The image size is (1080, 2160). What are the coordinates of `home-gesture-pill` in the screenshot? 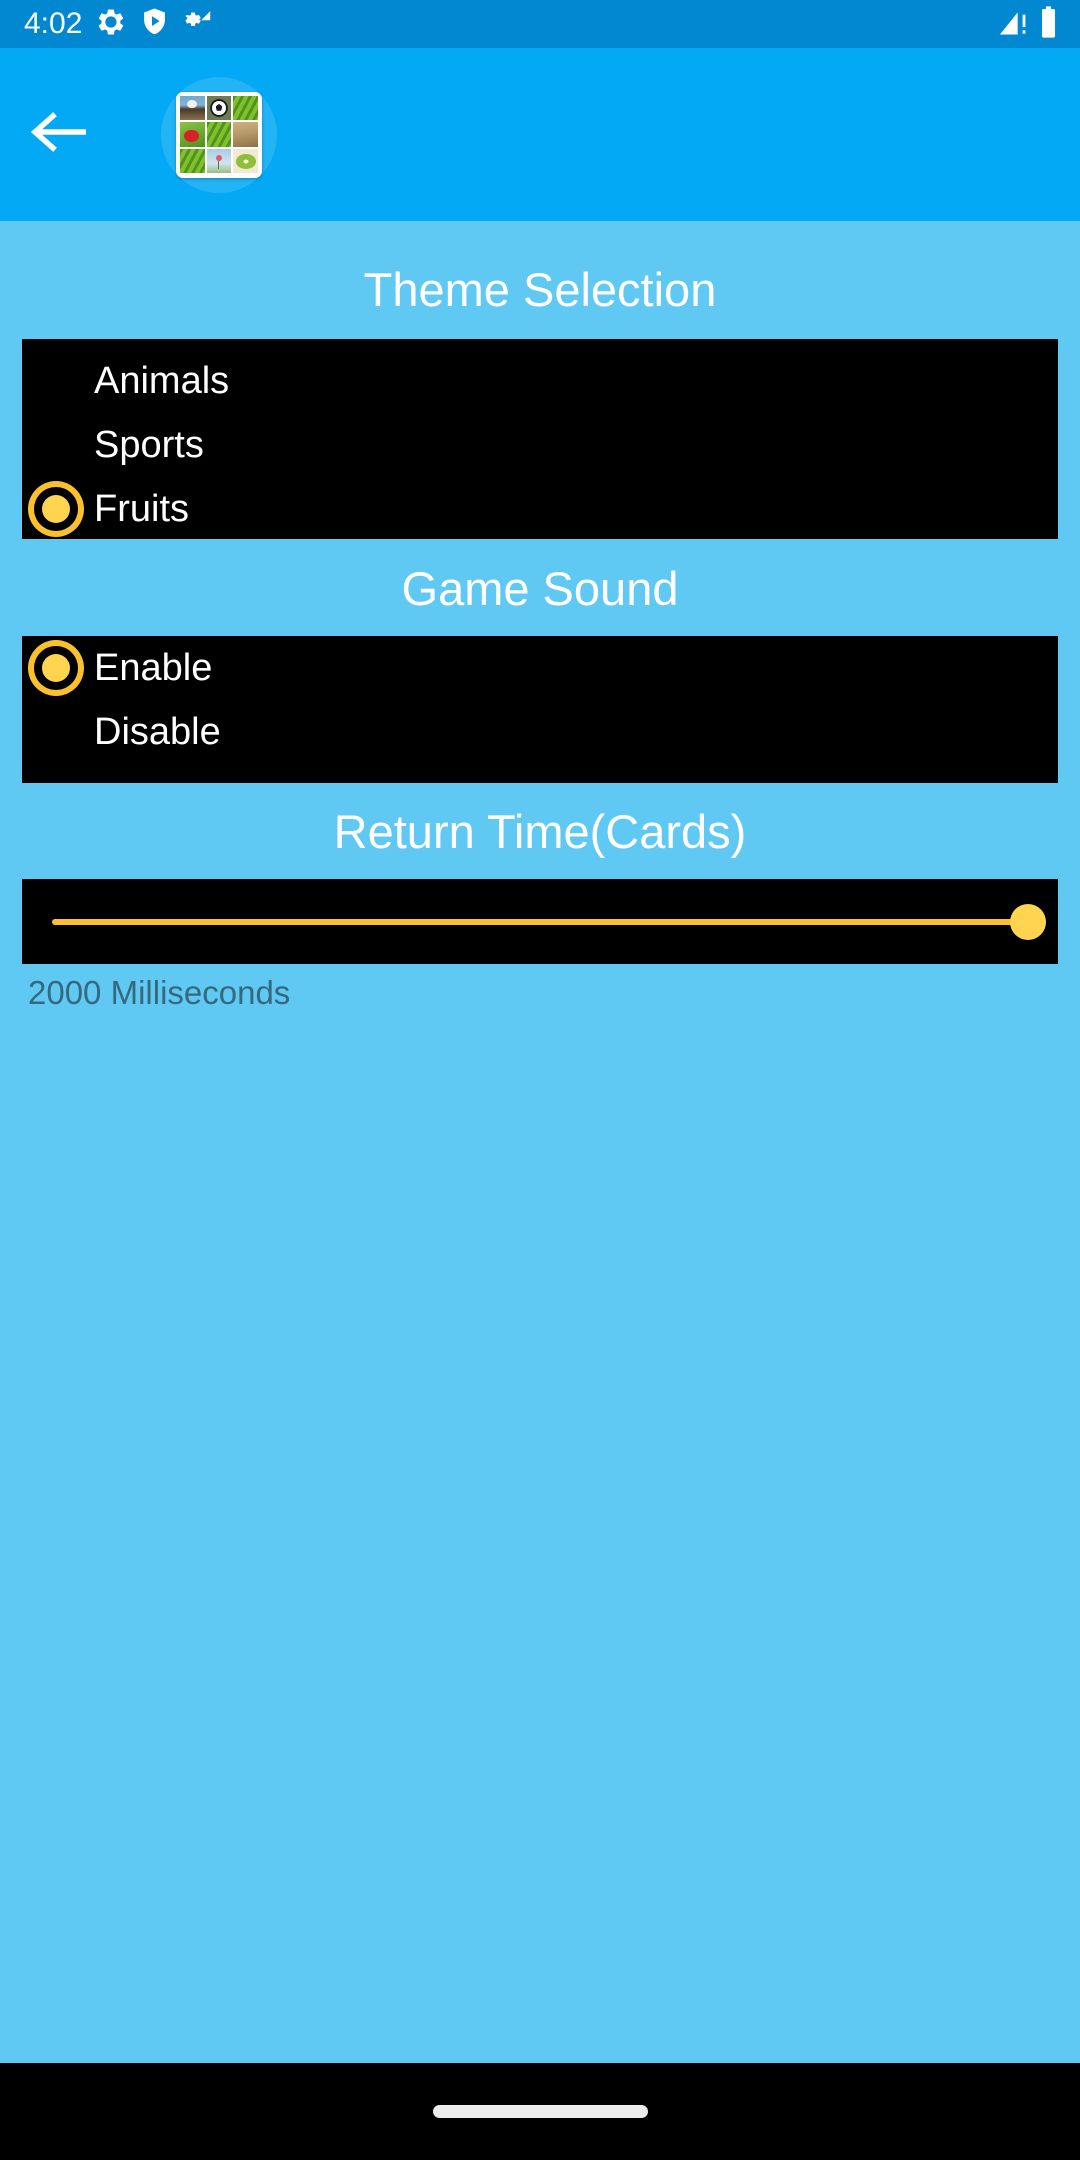 It's located at (540, 2111).